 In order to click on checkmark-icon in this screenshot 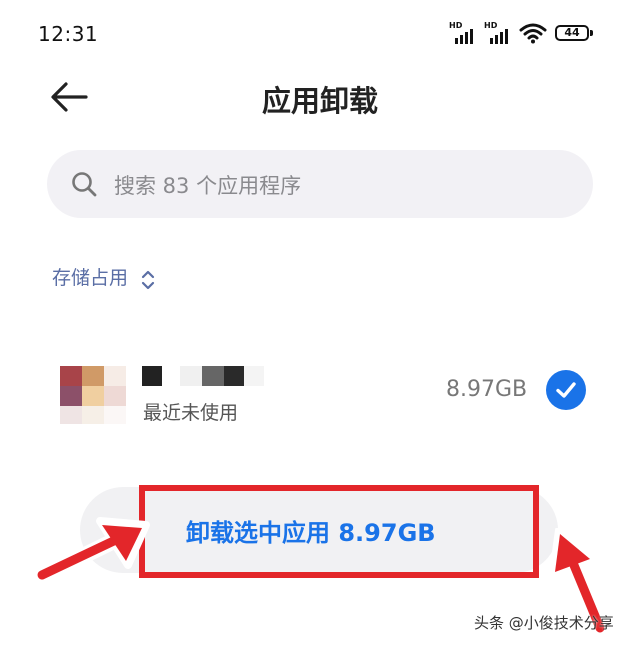, I will do `click(566, 390)`.